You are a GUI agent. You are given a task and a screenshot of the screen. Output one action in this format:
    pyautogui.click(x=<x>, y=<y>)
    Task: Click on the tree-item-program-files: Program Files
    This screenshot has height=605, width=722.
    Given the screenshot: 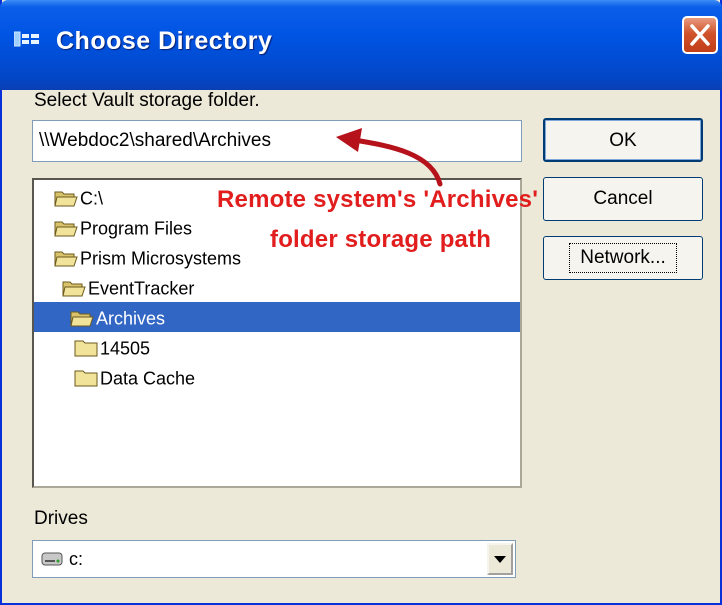 What is the action you would take?
    pyautogui.click(x=123, y=227)
    